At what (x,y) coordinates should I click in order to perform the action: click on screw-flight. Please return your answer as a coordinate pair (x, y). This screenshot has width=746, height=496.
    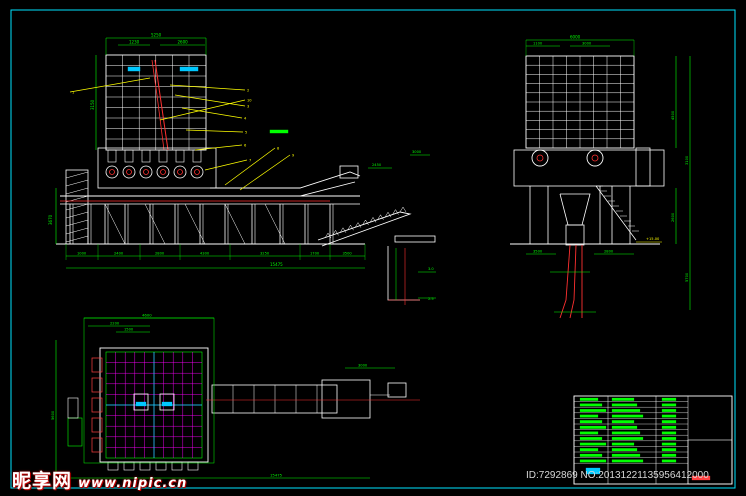
    Looking at the image, I should click on (403, 209).